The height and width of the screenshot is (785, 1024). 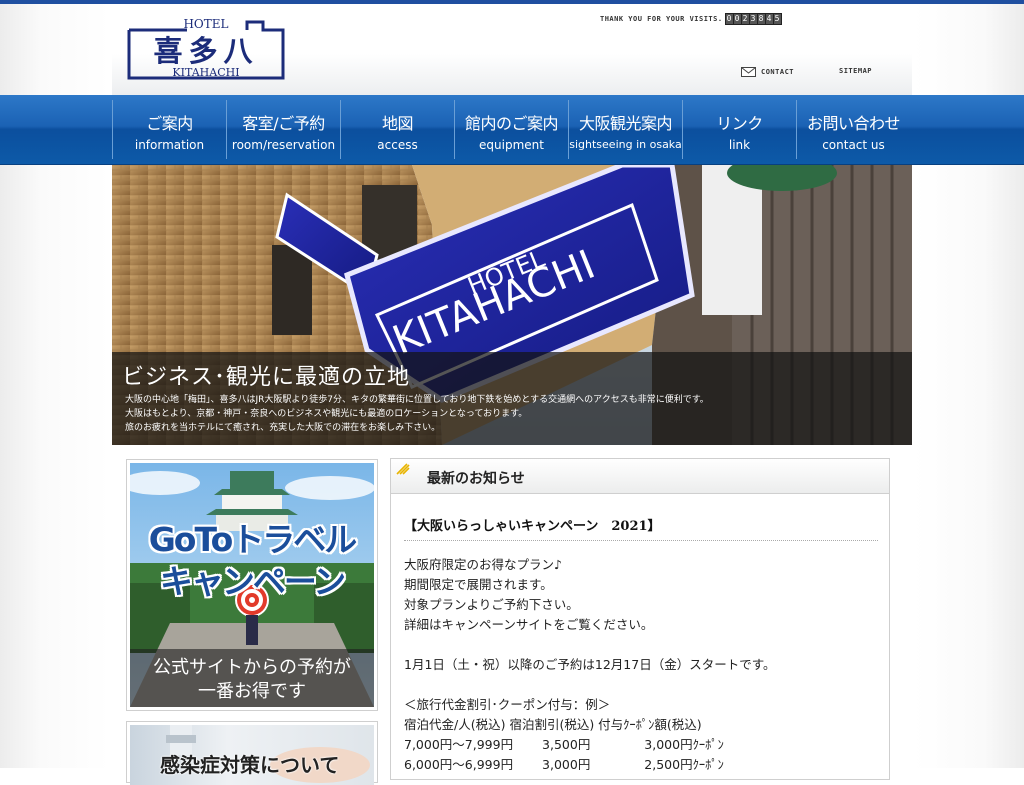 What do you see at coordinates (169, 145) in the screenshot?
I see `nav-label-en: information` at bounding box center [169, 145].